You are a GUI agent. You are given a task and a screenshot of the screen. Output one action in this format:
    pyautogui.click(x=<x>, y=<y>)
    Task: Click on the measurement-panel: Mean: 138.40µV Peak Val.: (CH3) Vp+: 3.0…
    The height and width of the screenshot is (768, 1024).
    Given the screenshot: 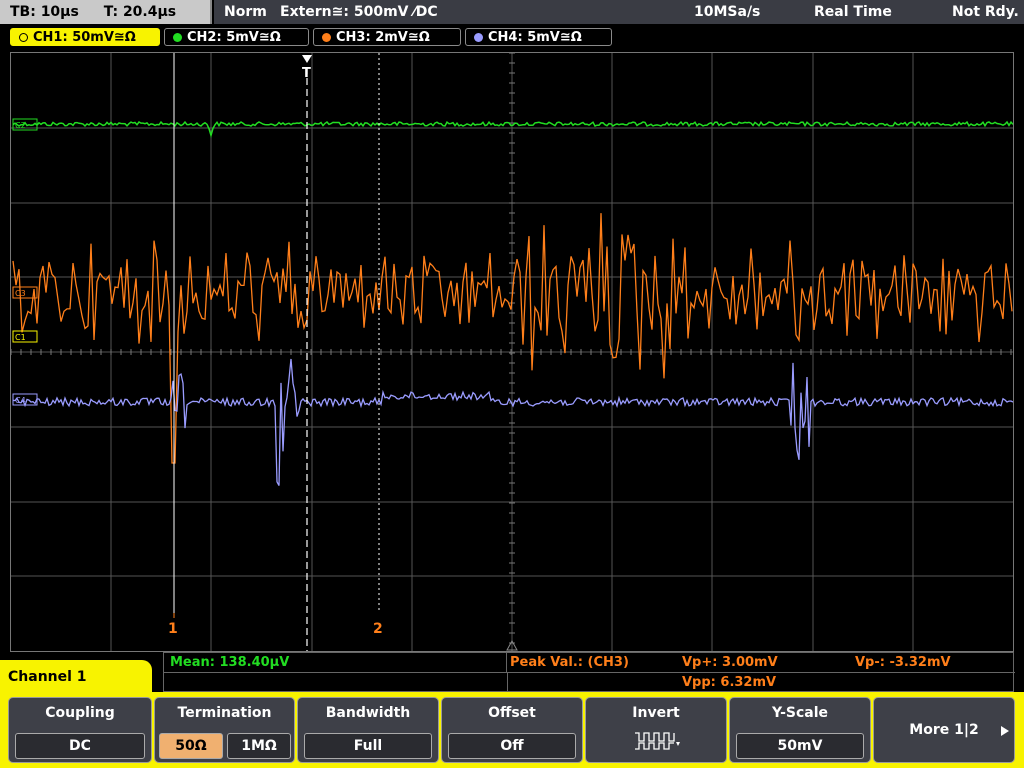 What is the action you would take?
    pyautogui.click(x=589, y=672)
    